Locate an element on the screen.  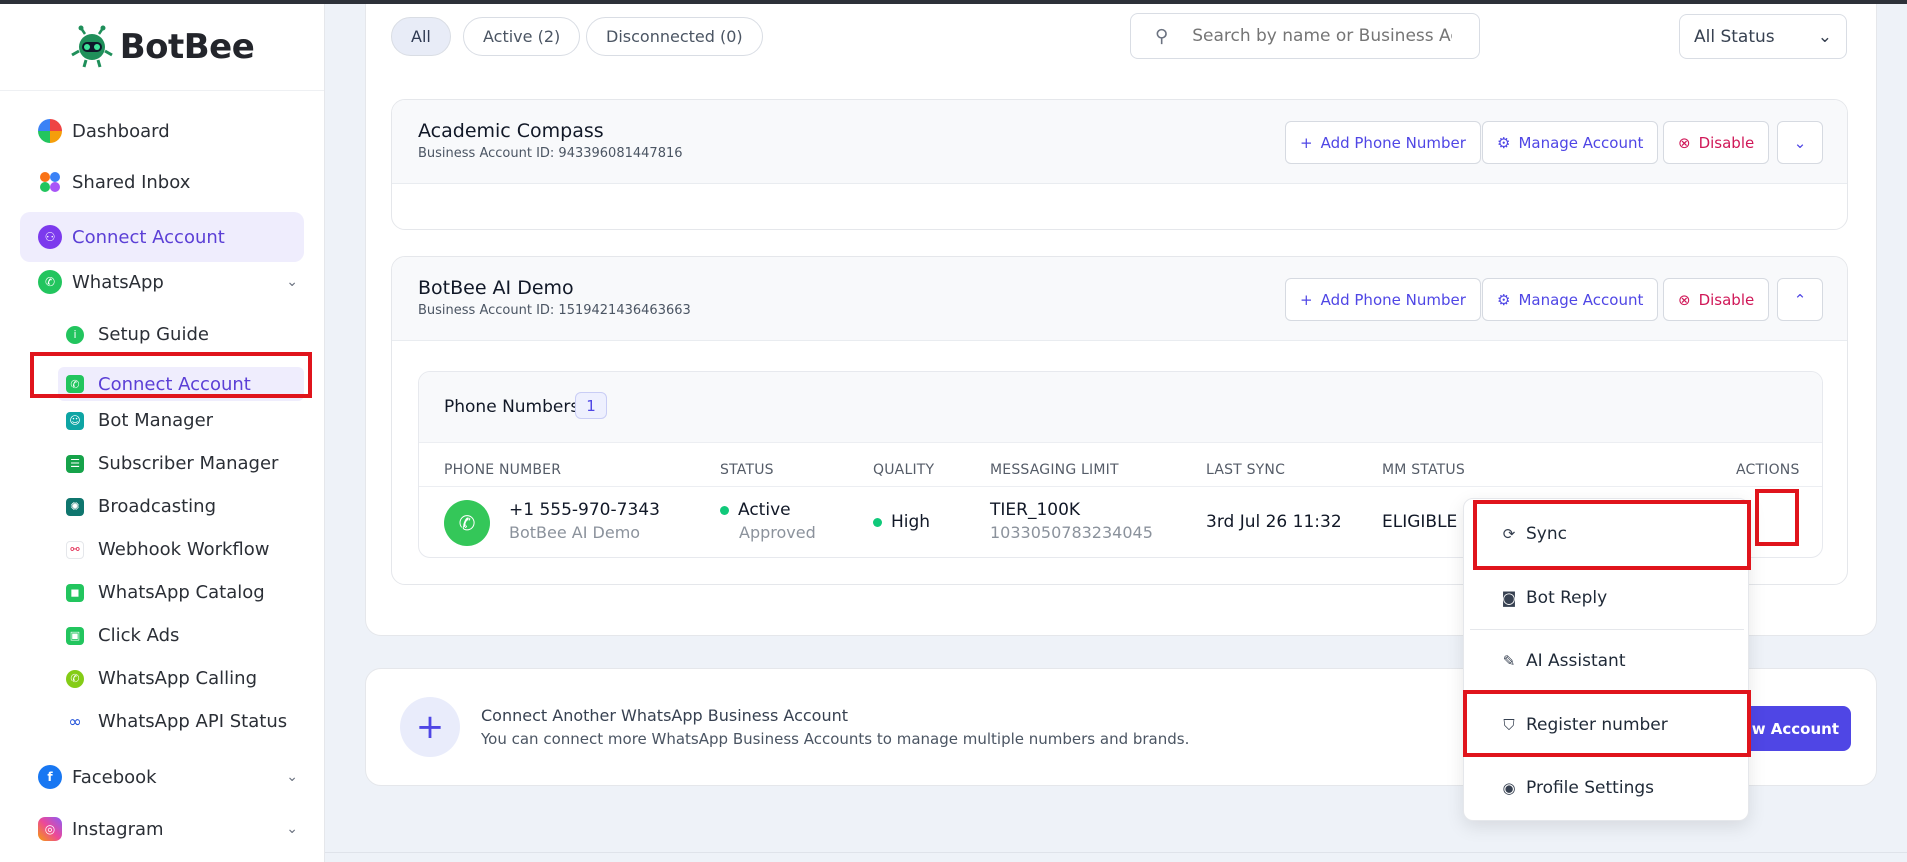
sidebar-item-instagram: ◎ Instagram ⌄ is located at coordinates (168, 829).